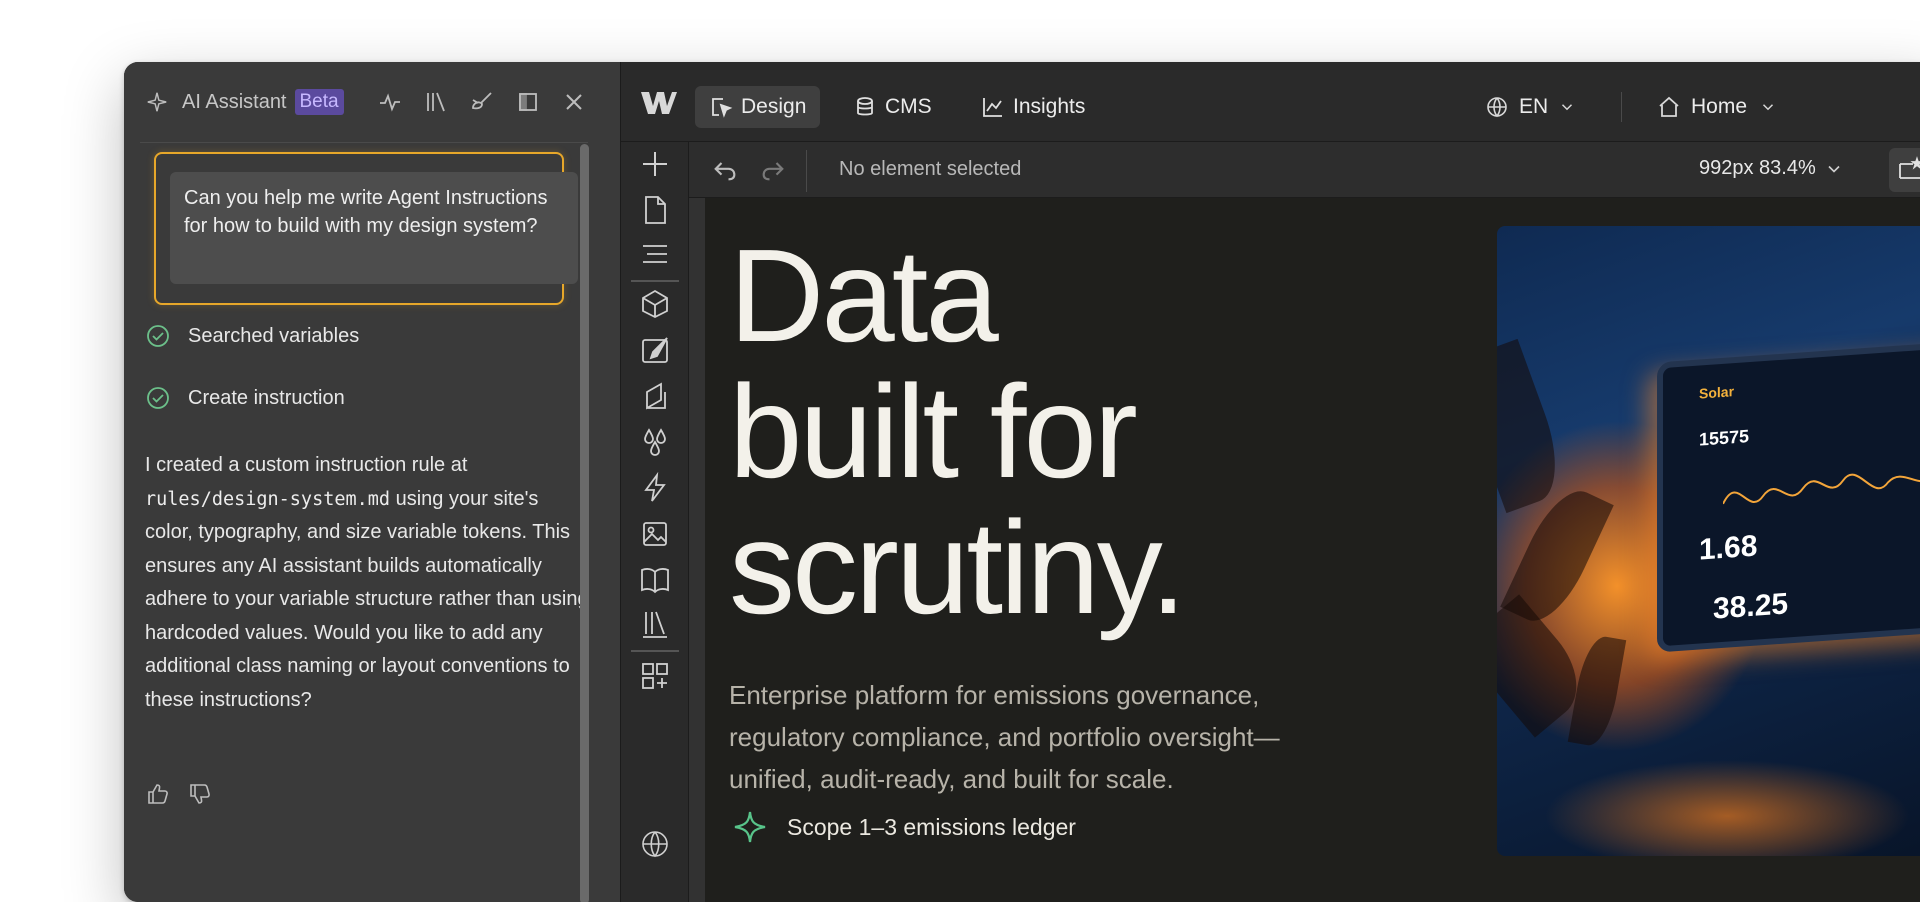 Image resolution: width=1920 pixels, height=902 pixels. What do you see at coordinates (722, 108) in the screenshot?
I see `cursor-icon` at bounding box center [722, 108].